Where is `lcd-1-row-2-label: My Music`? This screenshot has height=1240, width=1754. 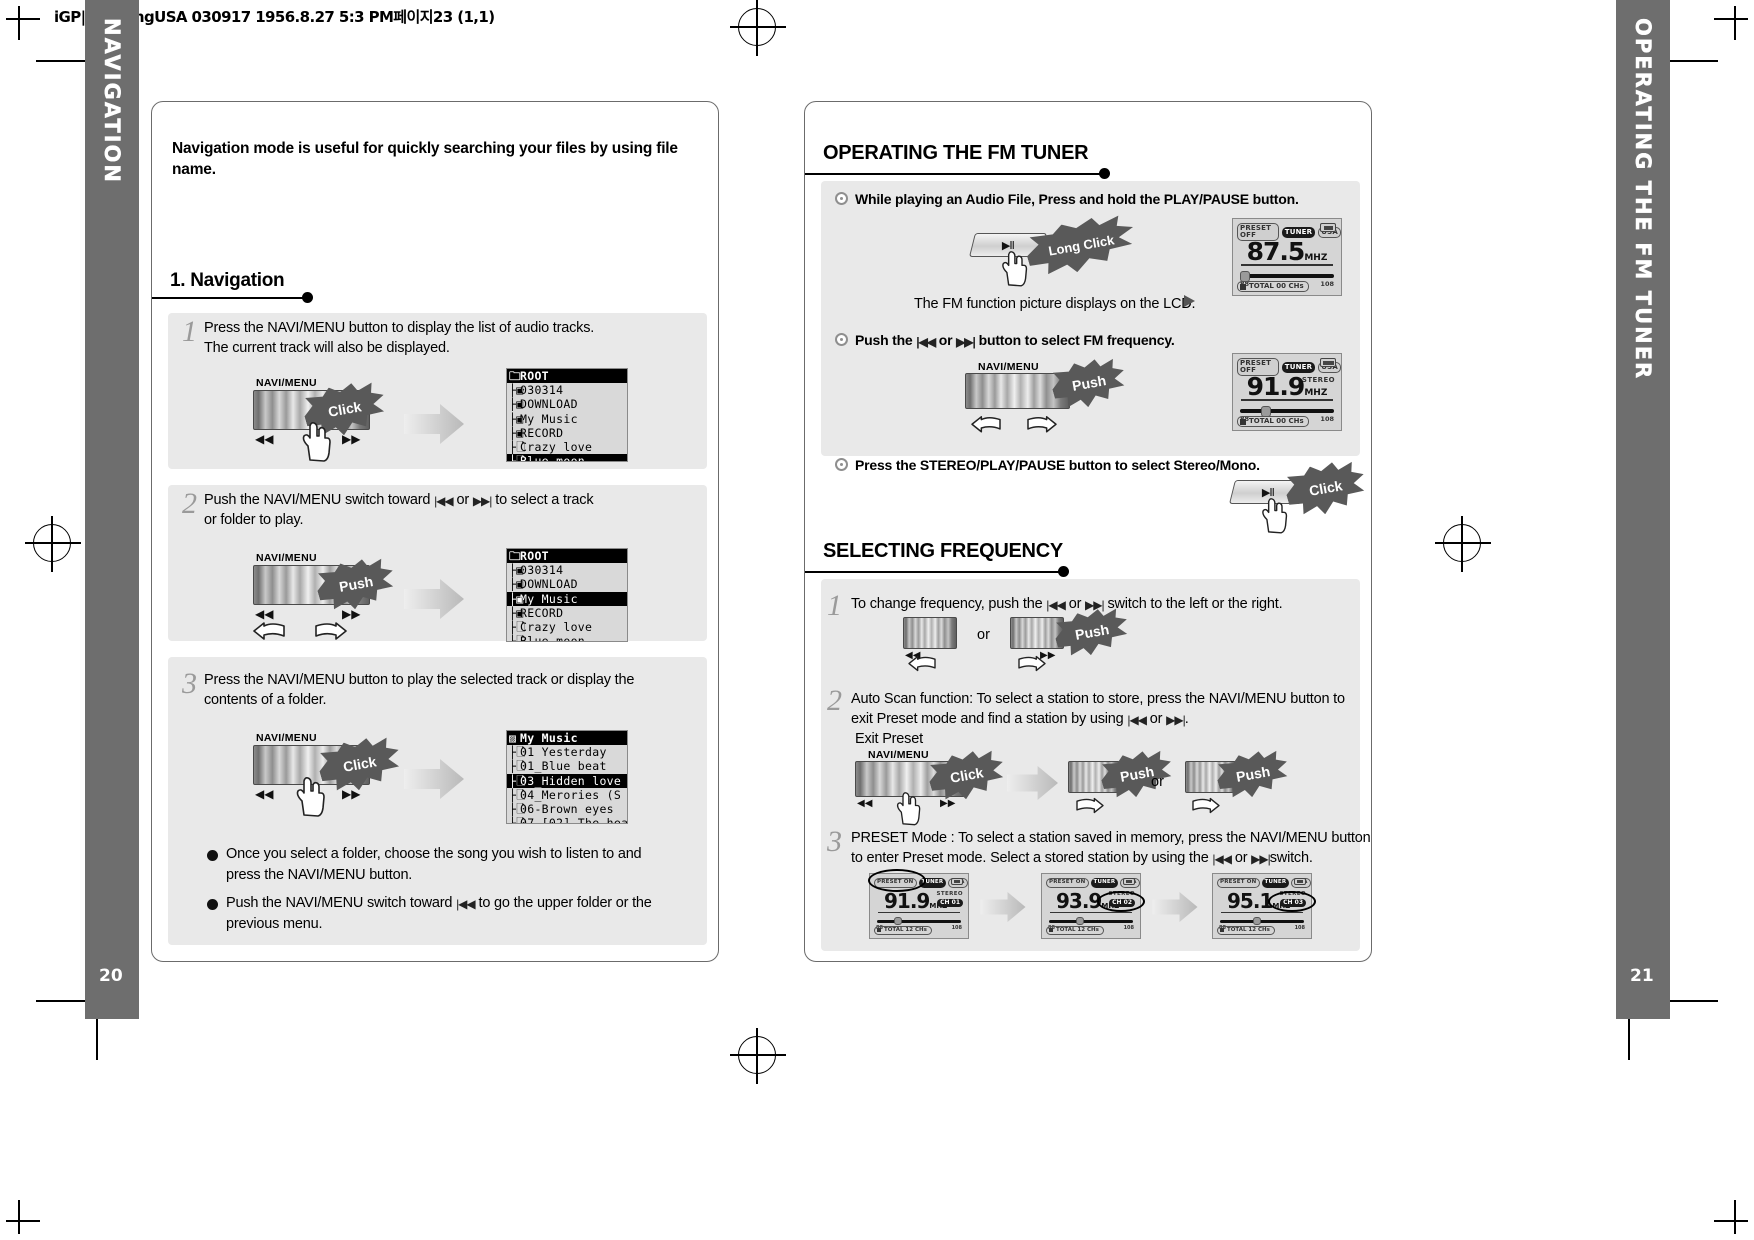 lcd-1-row-2-label: My Music is located at coordinates (549, 418).